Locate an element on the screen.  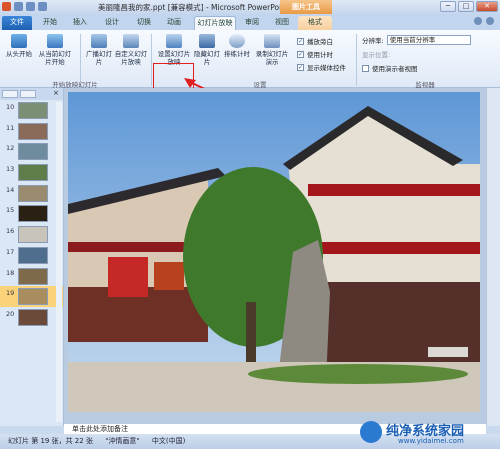
slide-number: 10 is located at coordinates (10, 107).